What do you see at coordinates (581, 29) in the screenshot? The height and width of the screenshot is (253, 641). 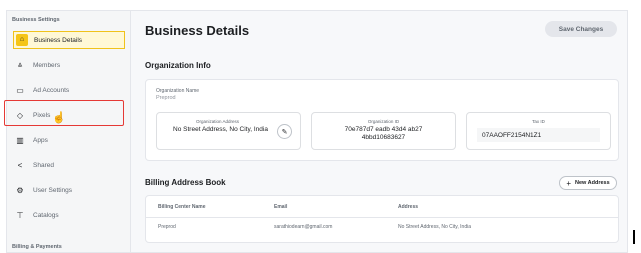 I see `save-changes-button: Save Changes` at bounding box center [581, 29].